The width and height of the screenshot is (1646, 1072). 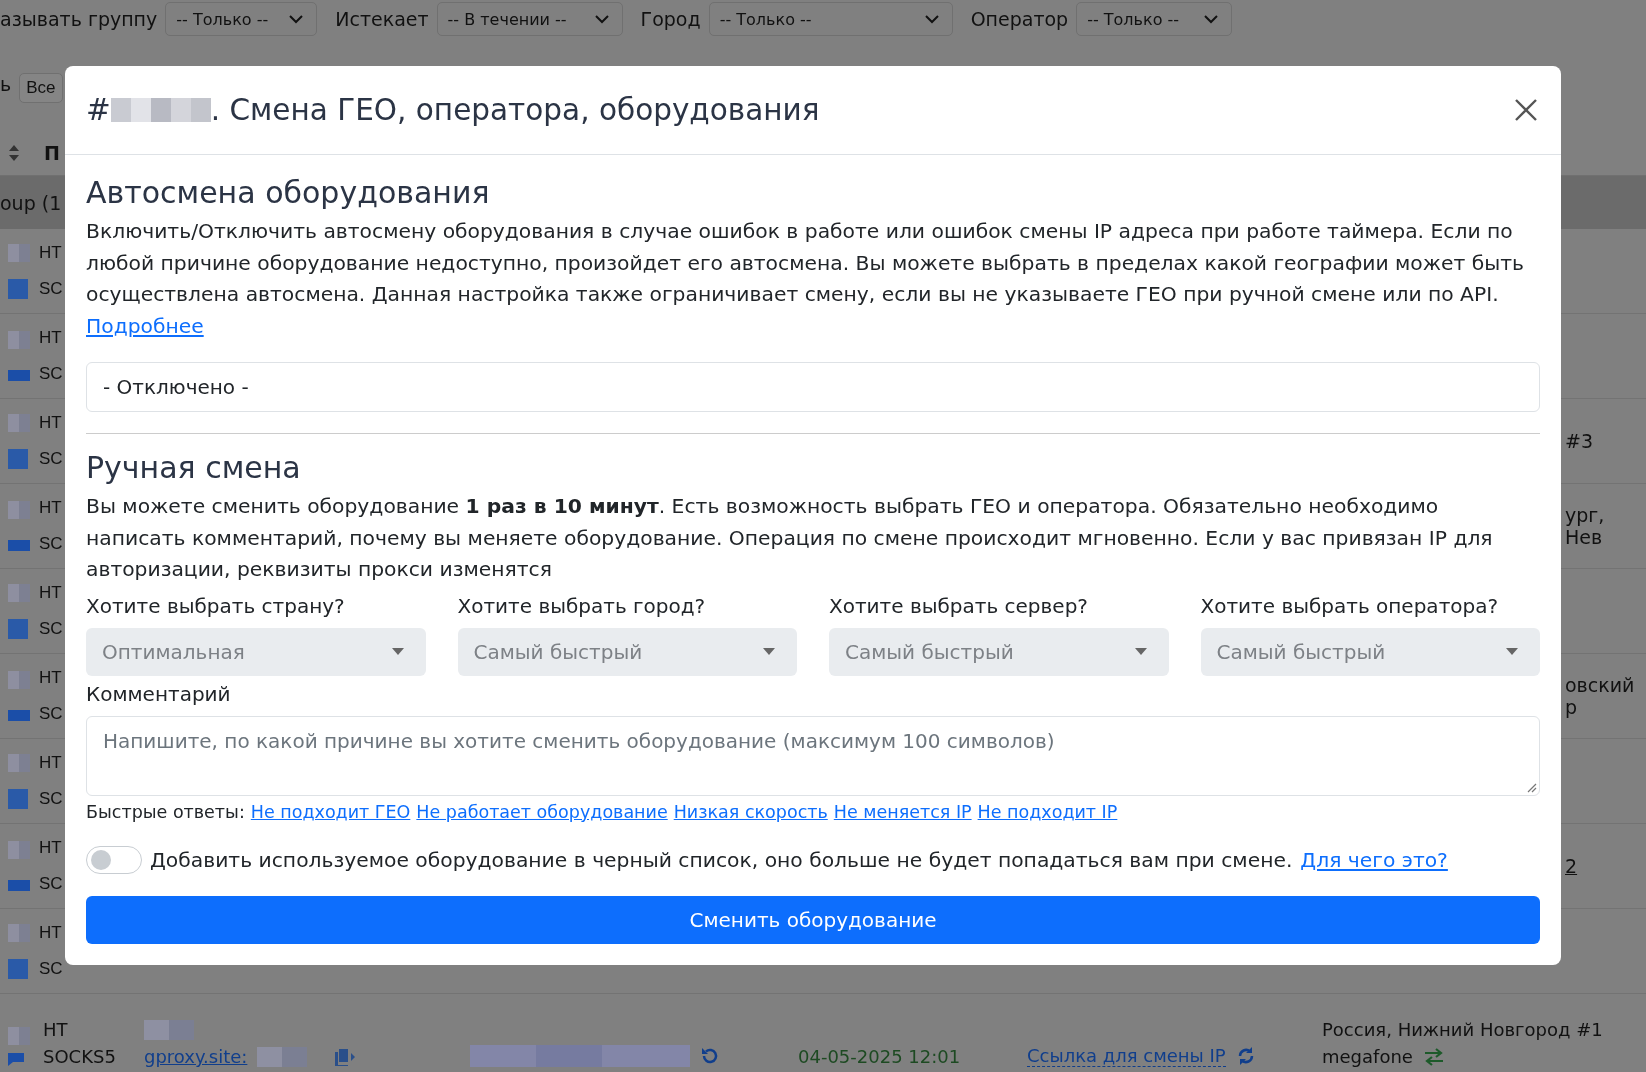 What do you see at coordinates (902, 811) in the screenshot?
I see `quick-answer-link: Не меняется IP` at bounding box center [902, 811].